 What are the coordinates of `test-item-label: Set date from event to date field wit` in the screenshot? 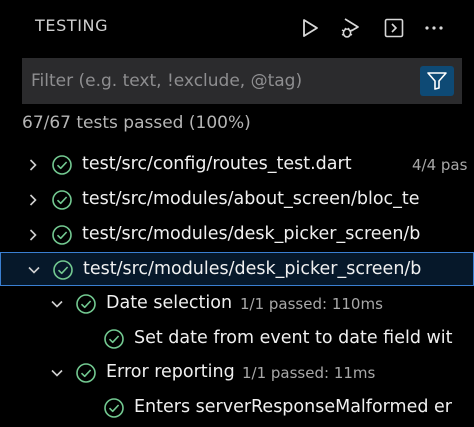 It's located at (293, 338).